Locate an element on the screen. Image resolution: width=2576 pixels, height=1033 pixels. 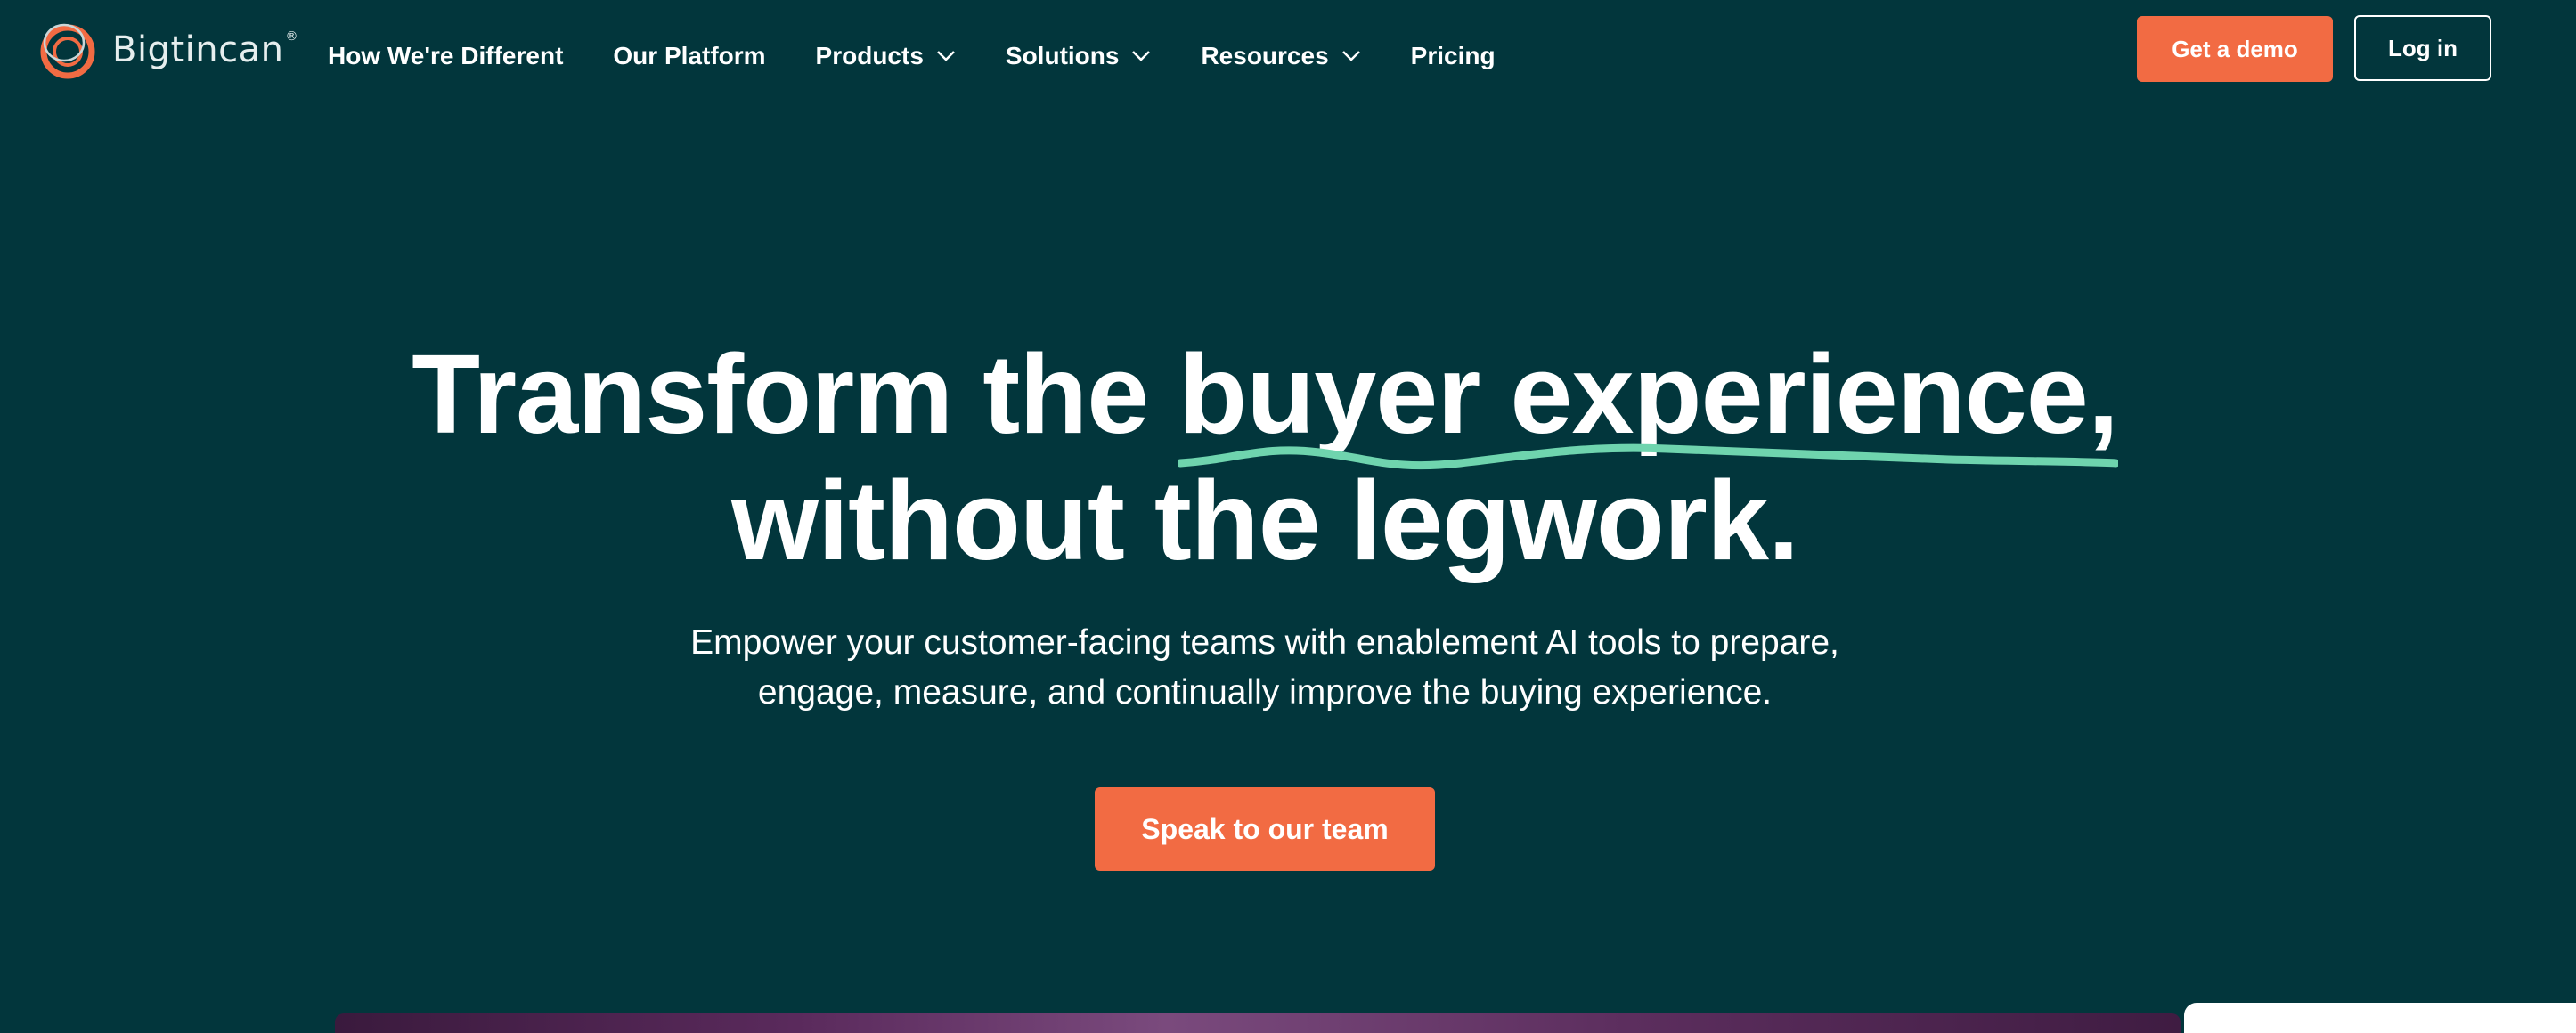
nav-item-label: How We're Different is located at coordinates (446, 55).